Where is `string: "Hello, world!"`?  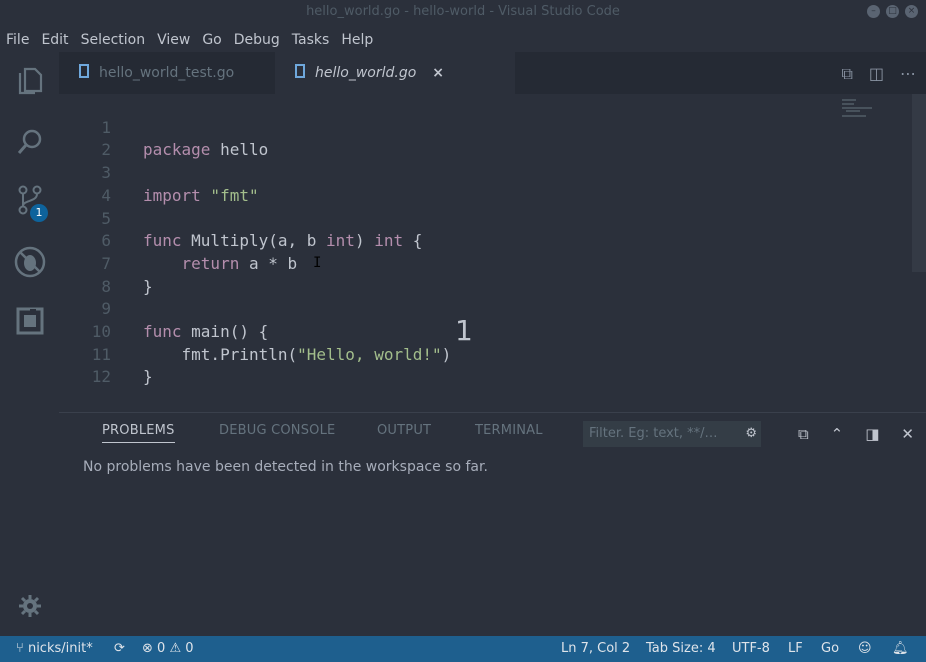
string: "Hello, world!" is located at coordinates (369, 354).